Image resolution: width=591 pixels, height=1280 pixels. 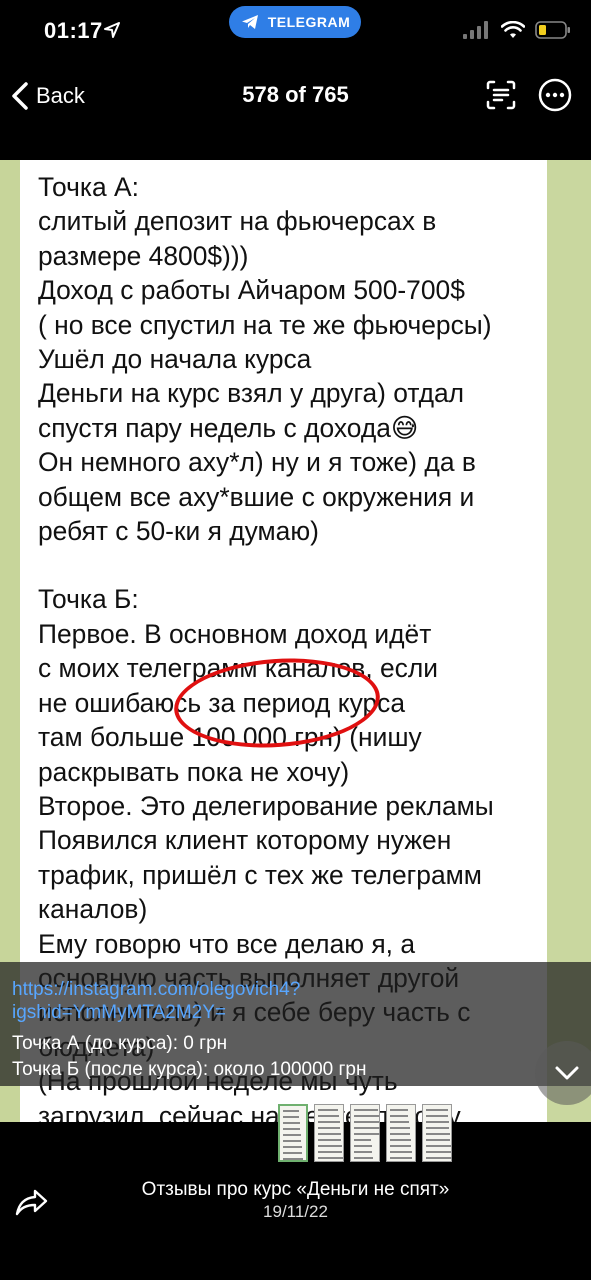 I want to click on scroll-down-button, so click(x=563, y=1073).